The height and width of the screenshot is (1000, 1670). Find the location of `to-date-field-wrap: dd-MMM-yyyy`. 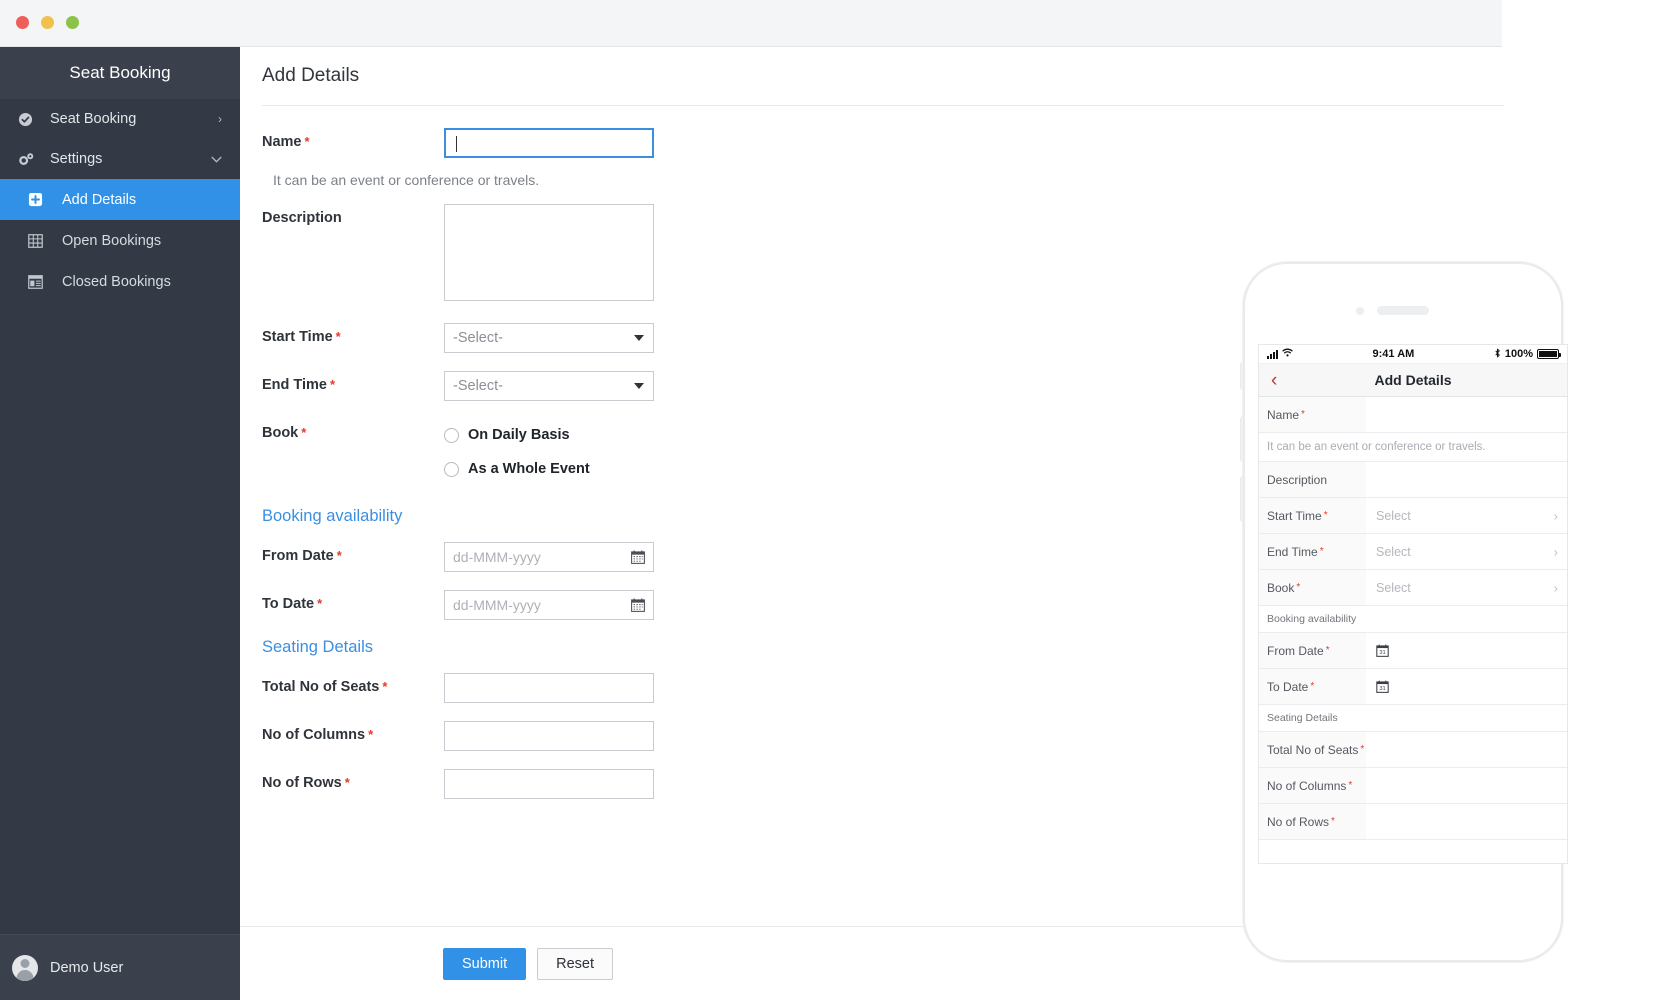

to-date-field-wrap: dd-MMM-yyyy is located at coordinates (549, 605).